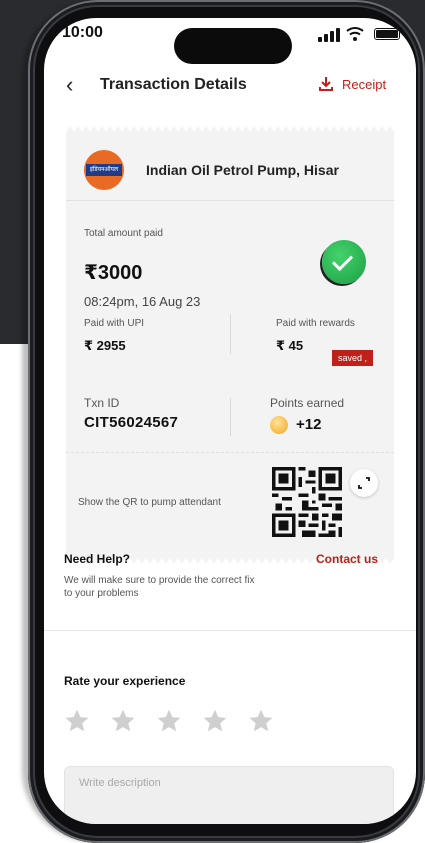  Describe the element at coordinates (102, 403) in the screenshot. I see `txn-id-label: Txn ID` at that location.